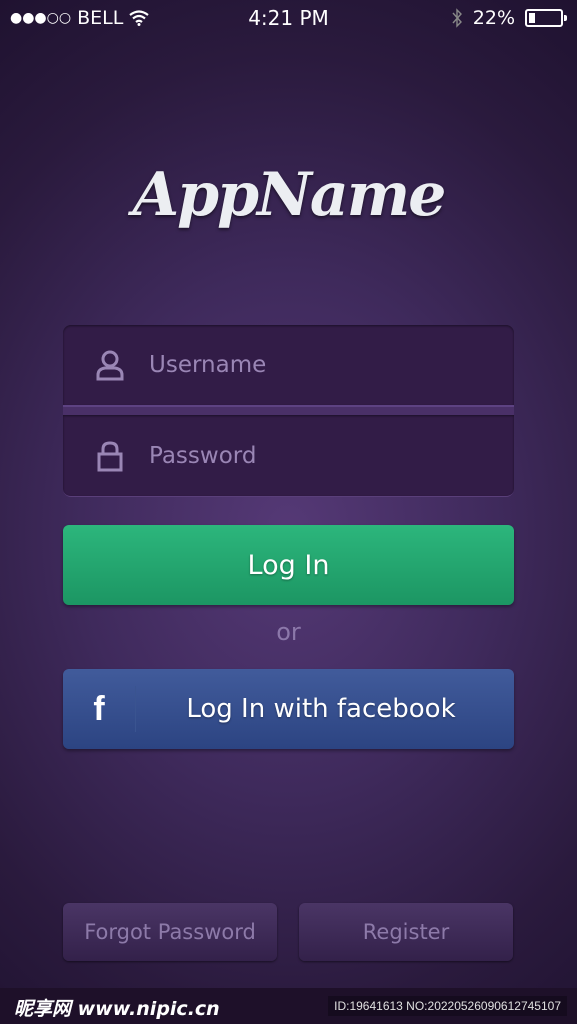  I want to click on password-input, so click(299, 455).